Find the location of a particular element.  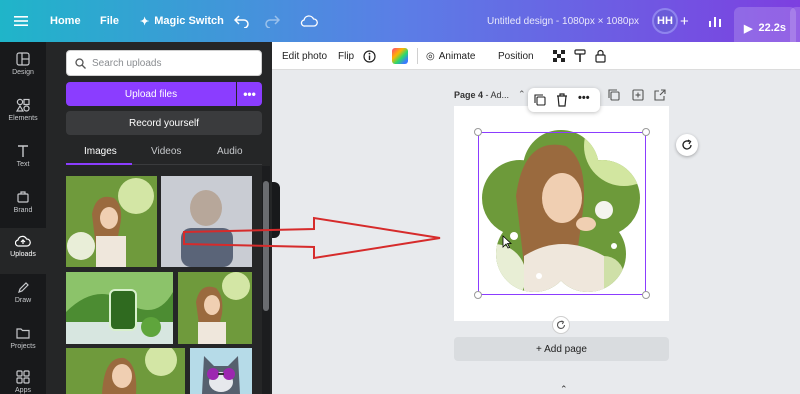

paint-roller-icon is located at coordinates (580, 56).